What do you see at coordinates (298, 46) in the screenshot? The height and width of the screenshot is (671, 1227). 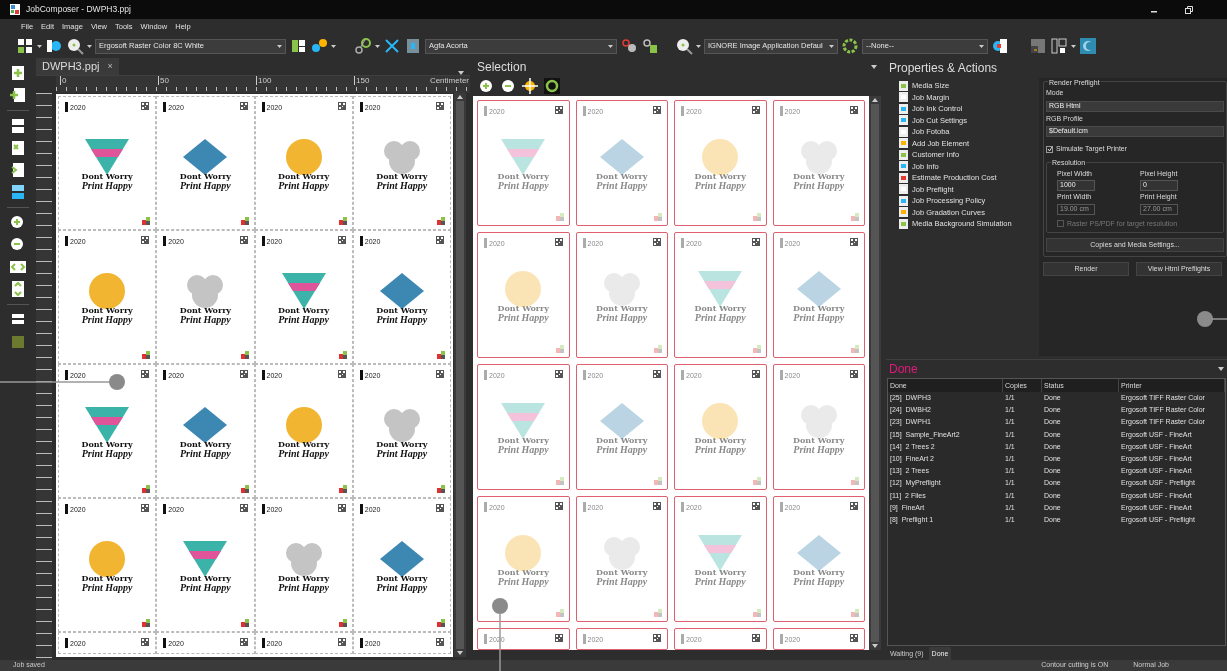 I see `puzzle-icon` at bounding box center [298, 46].